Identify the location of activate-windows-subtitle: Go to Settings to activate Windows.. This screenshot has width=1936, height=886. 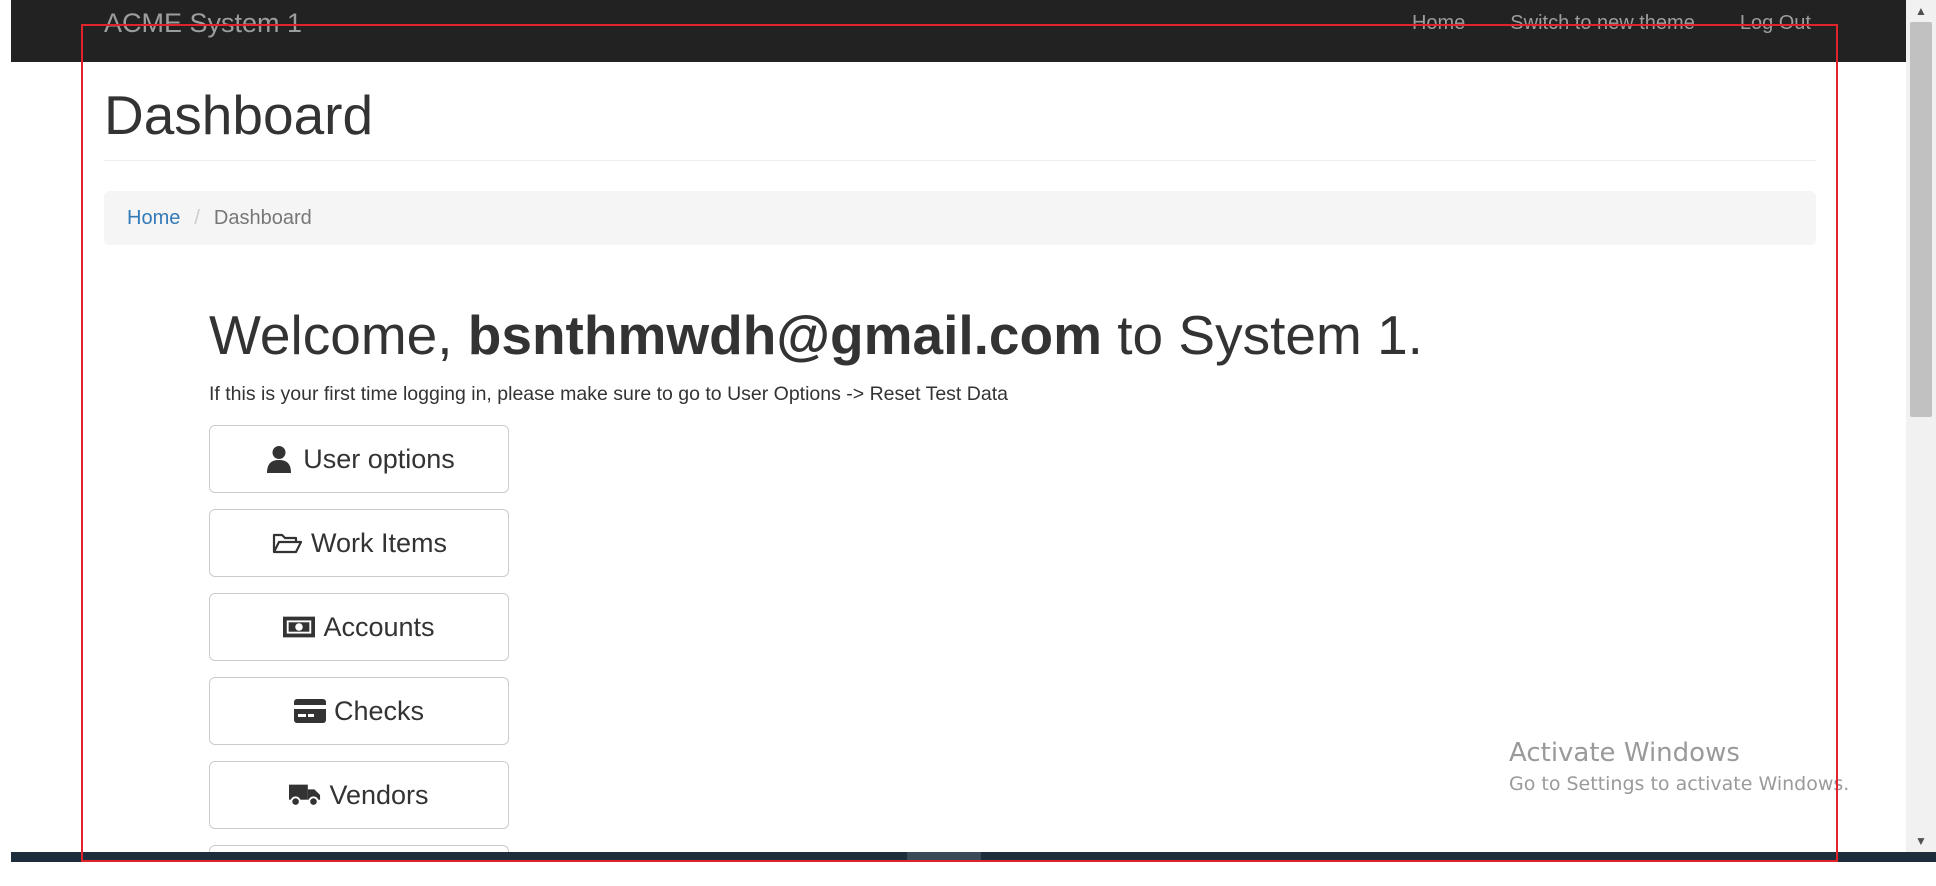
(1679, 784).